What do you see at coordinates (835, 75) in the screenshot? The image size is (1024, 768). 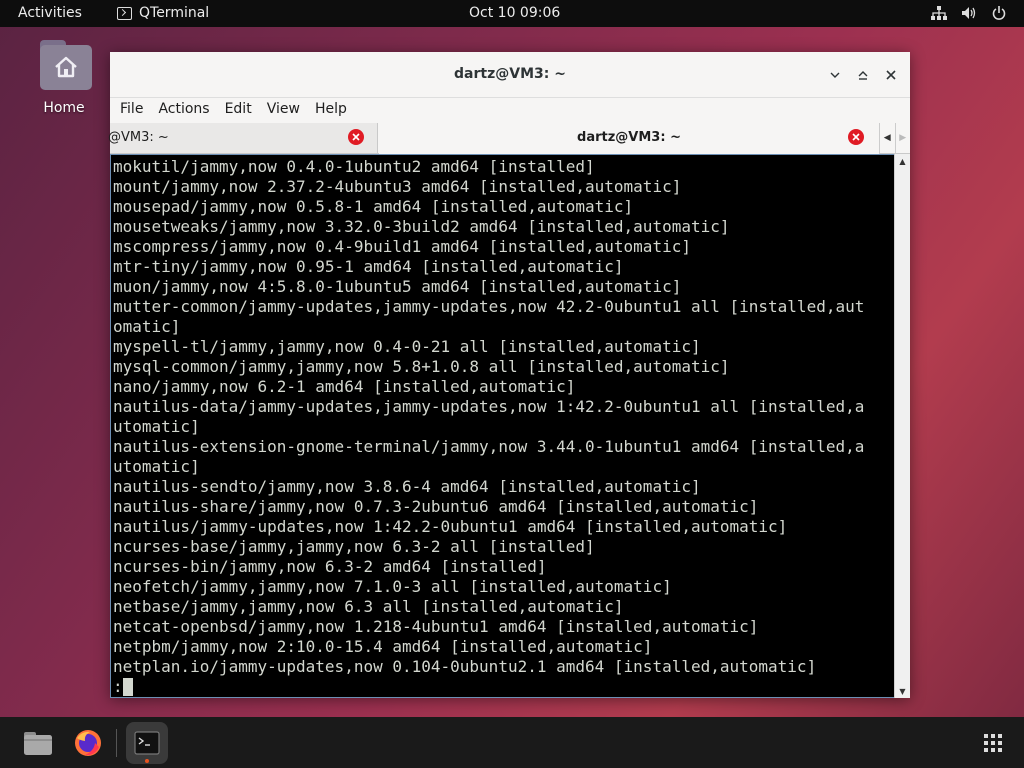 I see `minimize-button` at bounding box center [835, 75].